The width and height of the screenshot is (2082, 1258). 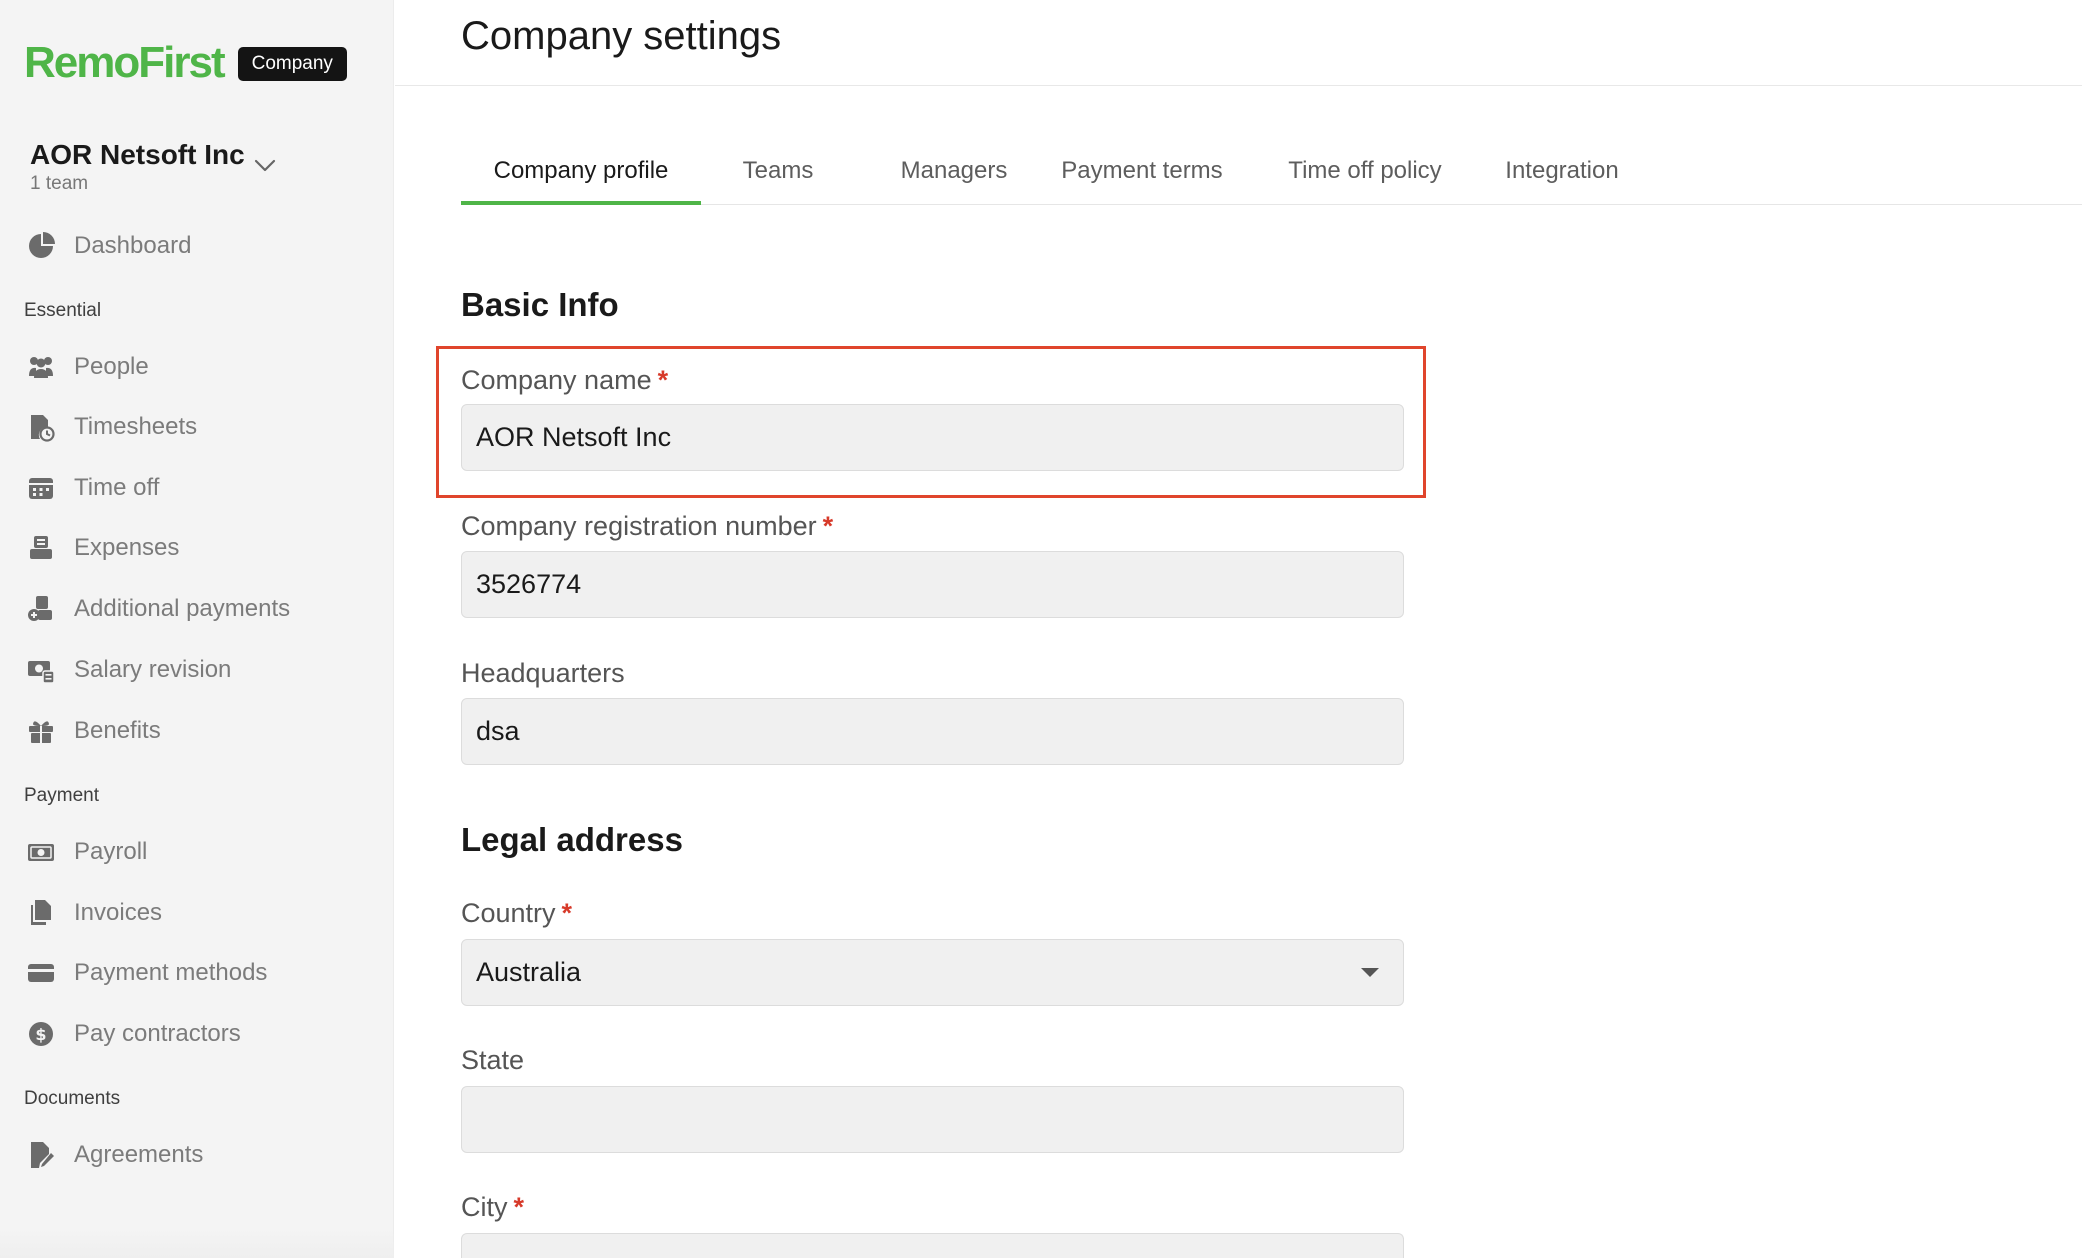 I want to click on headquarters-label: Headquarters, so click(x=543, y=673).